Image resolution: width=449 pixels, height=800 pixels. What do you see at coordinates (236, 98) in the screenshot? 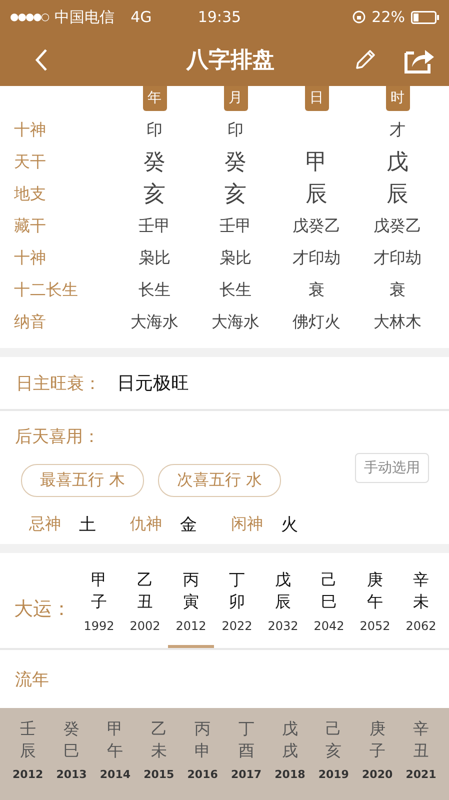
I see `pillar-tag: 月` at bounding box center [236, 98].